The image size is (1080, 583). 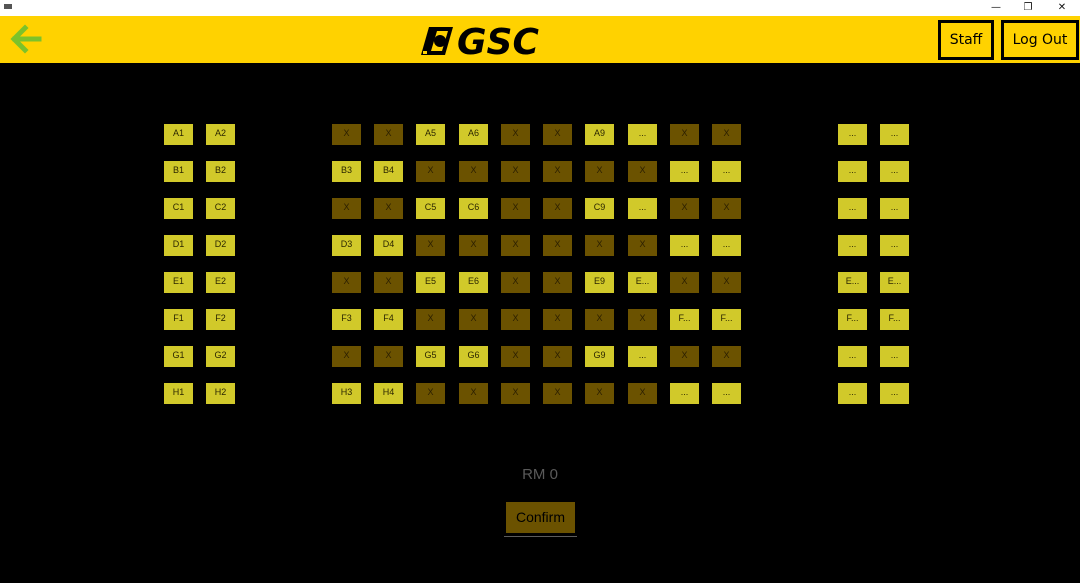 I want to click on seat-middle-r5-c2: X, so click(x=388, y=282).